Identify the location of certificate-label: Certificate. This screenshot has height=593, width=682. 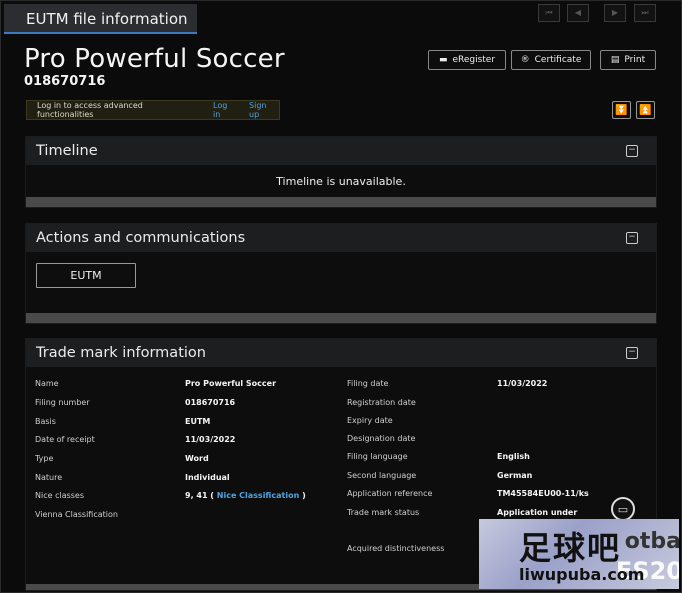
(558, 60).